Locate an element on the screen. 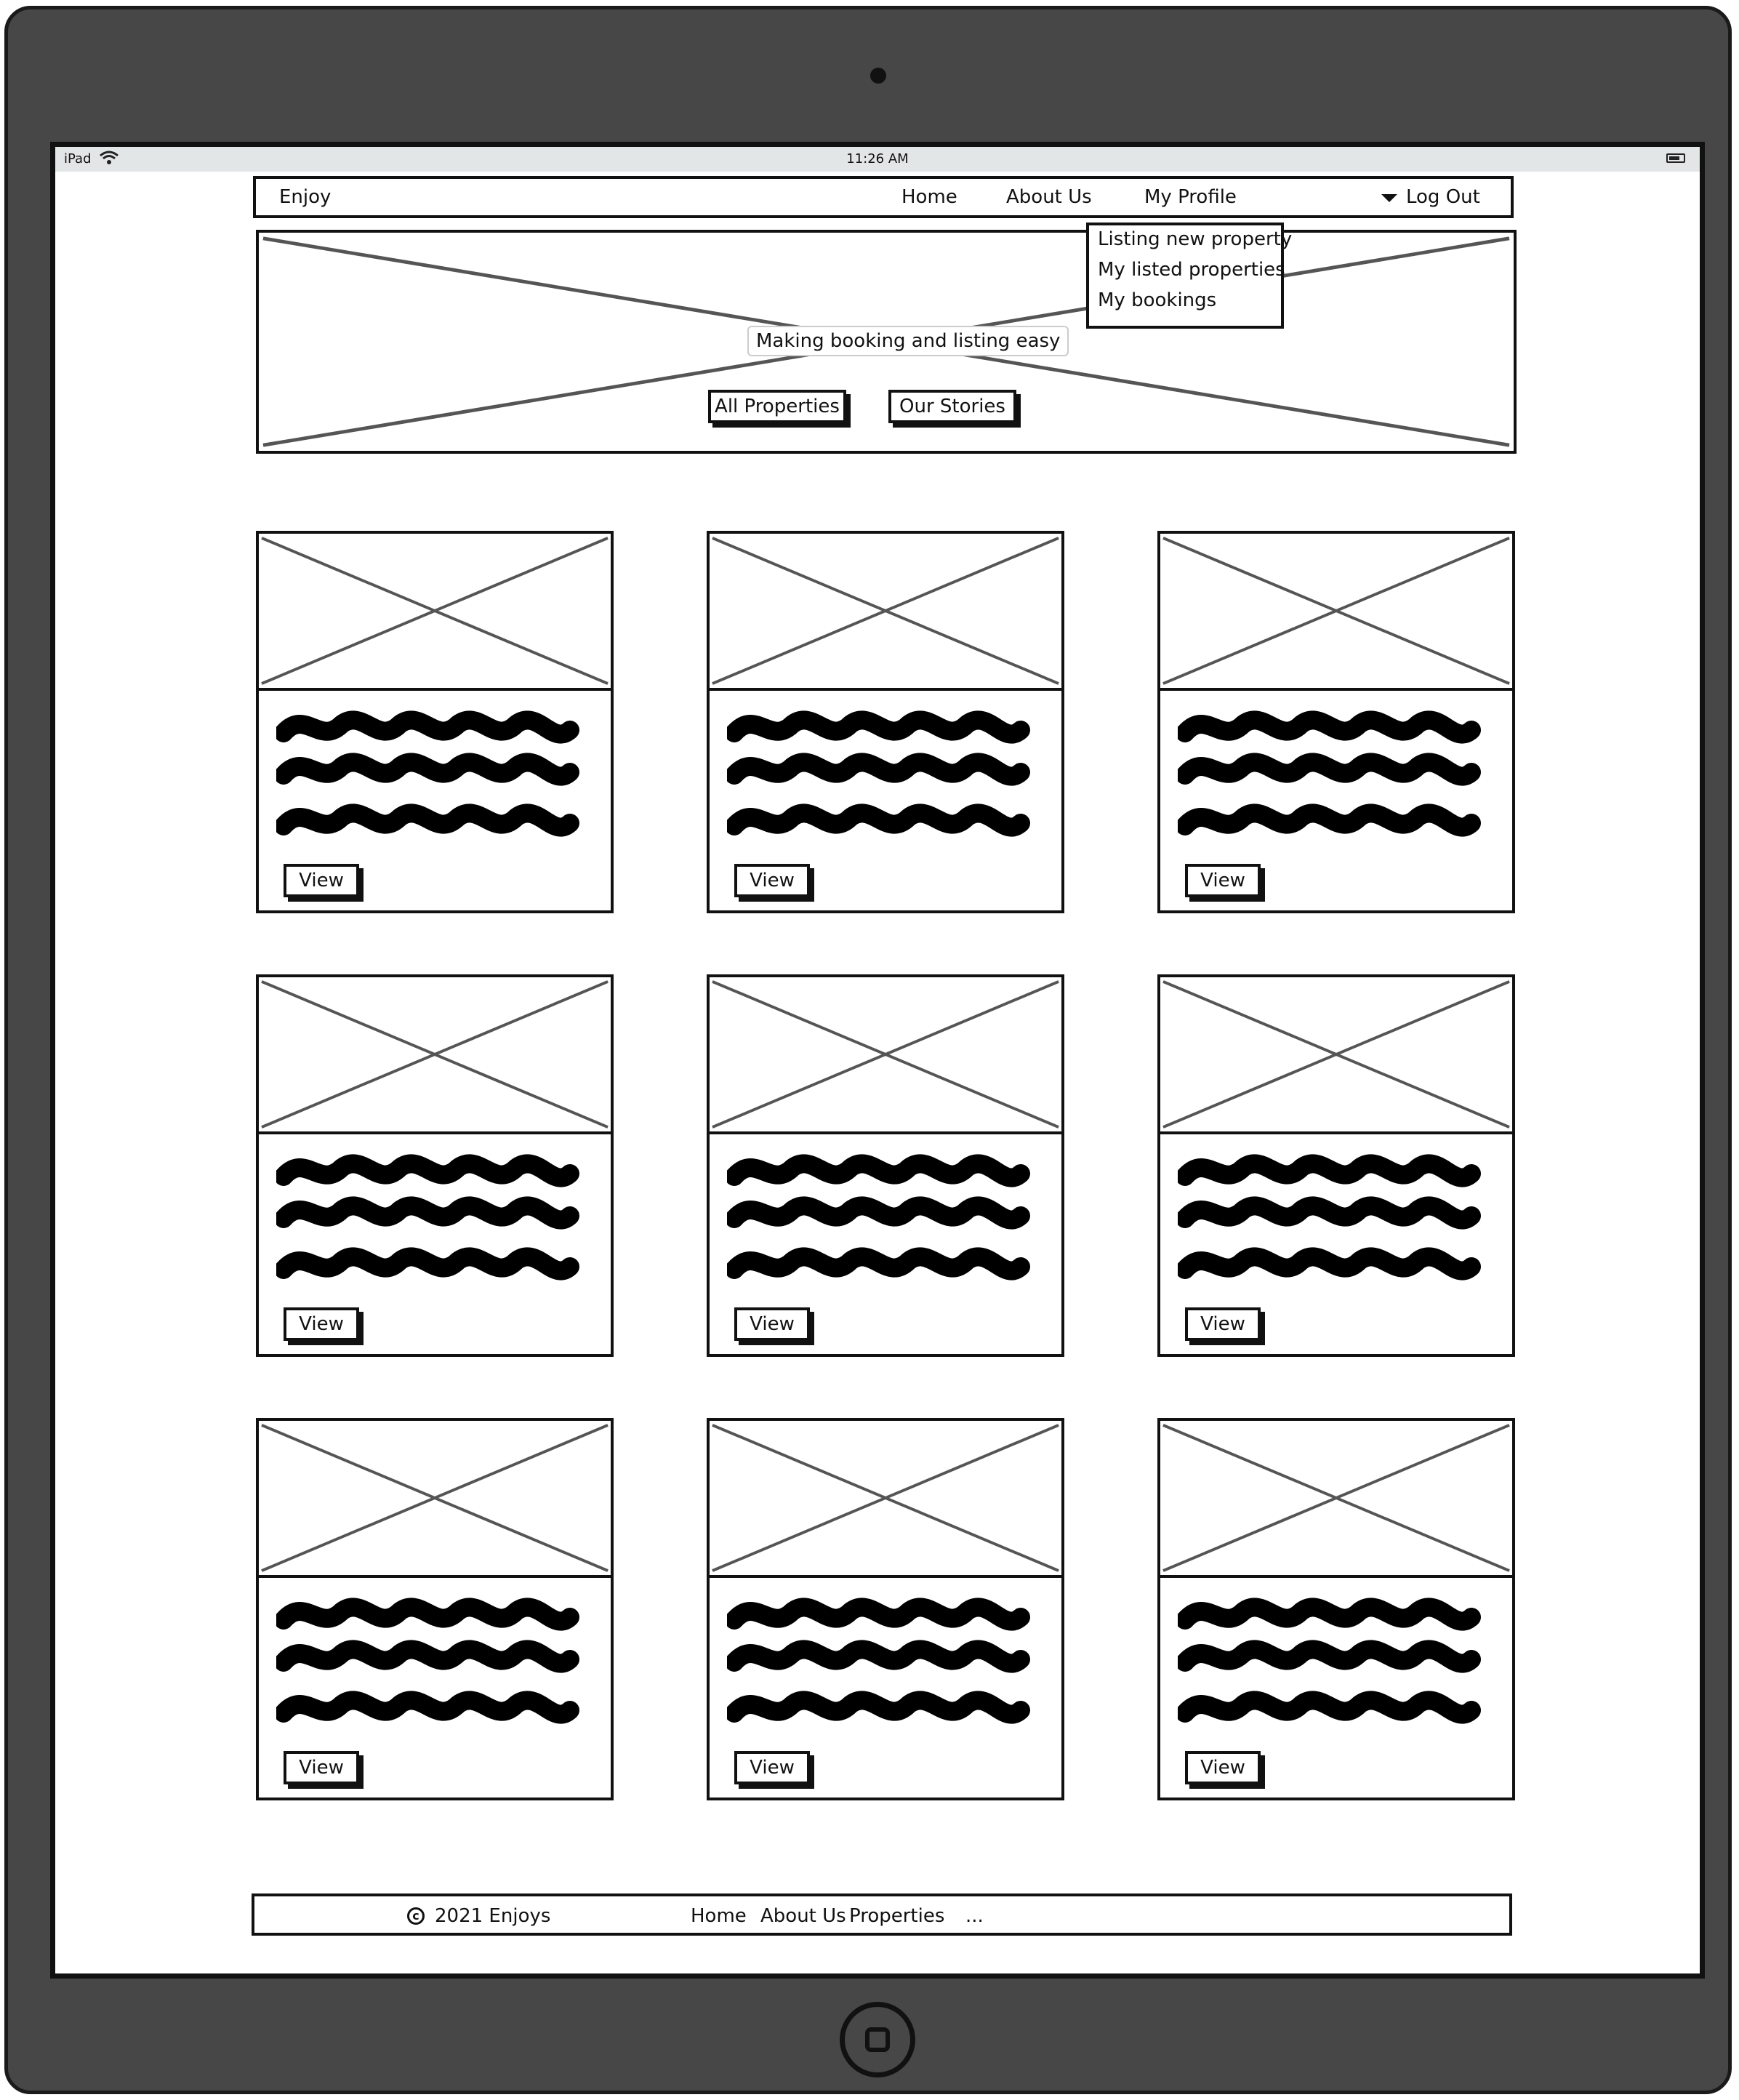 The image size is (1739, 2100). nav-log-out: Log Out is located at coordinates (1443, 197).